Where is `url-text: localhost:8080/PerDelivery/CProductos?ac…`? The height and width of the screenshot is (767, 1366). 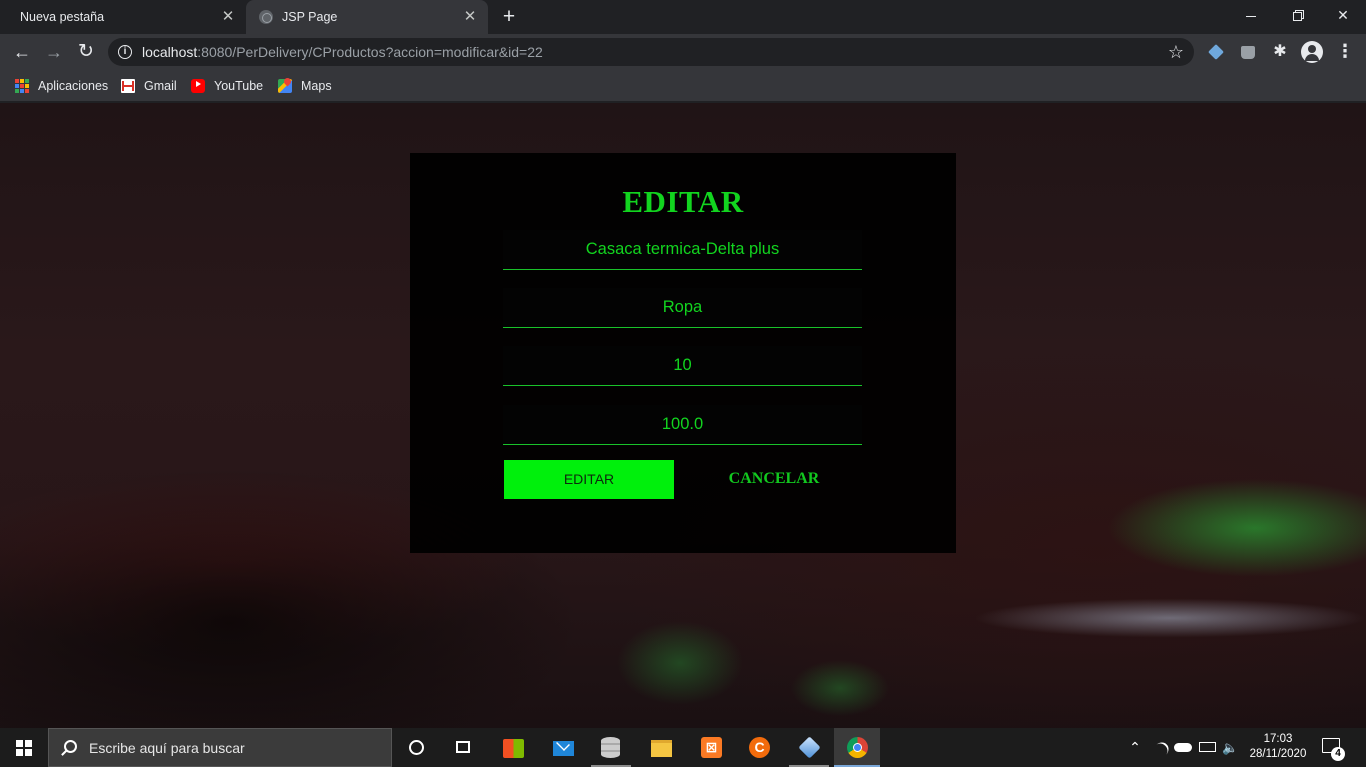 url-text: localhost:8080/PerDelivery/CProductos?ac… is located at coordinates (342, 52).